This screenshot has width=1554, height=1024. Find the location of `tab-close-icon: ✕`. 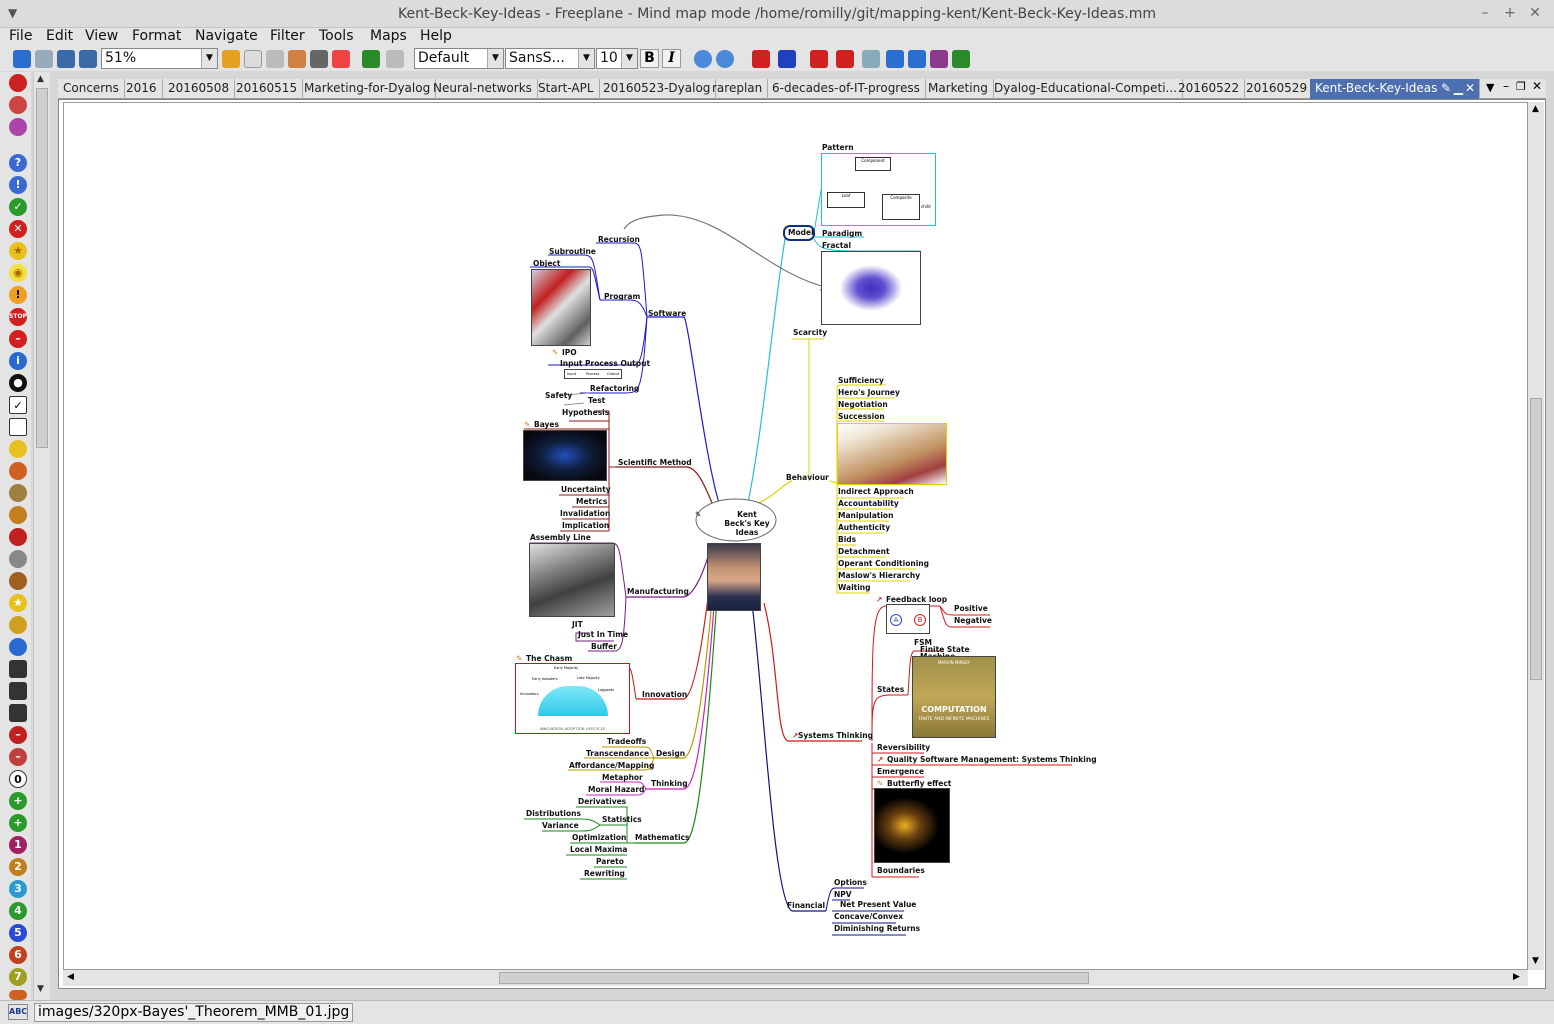

tab-close-icon: ✕ is located at coordinates (1537, 86).